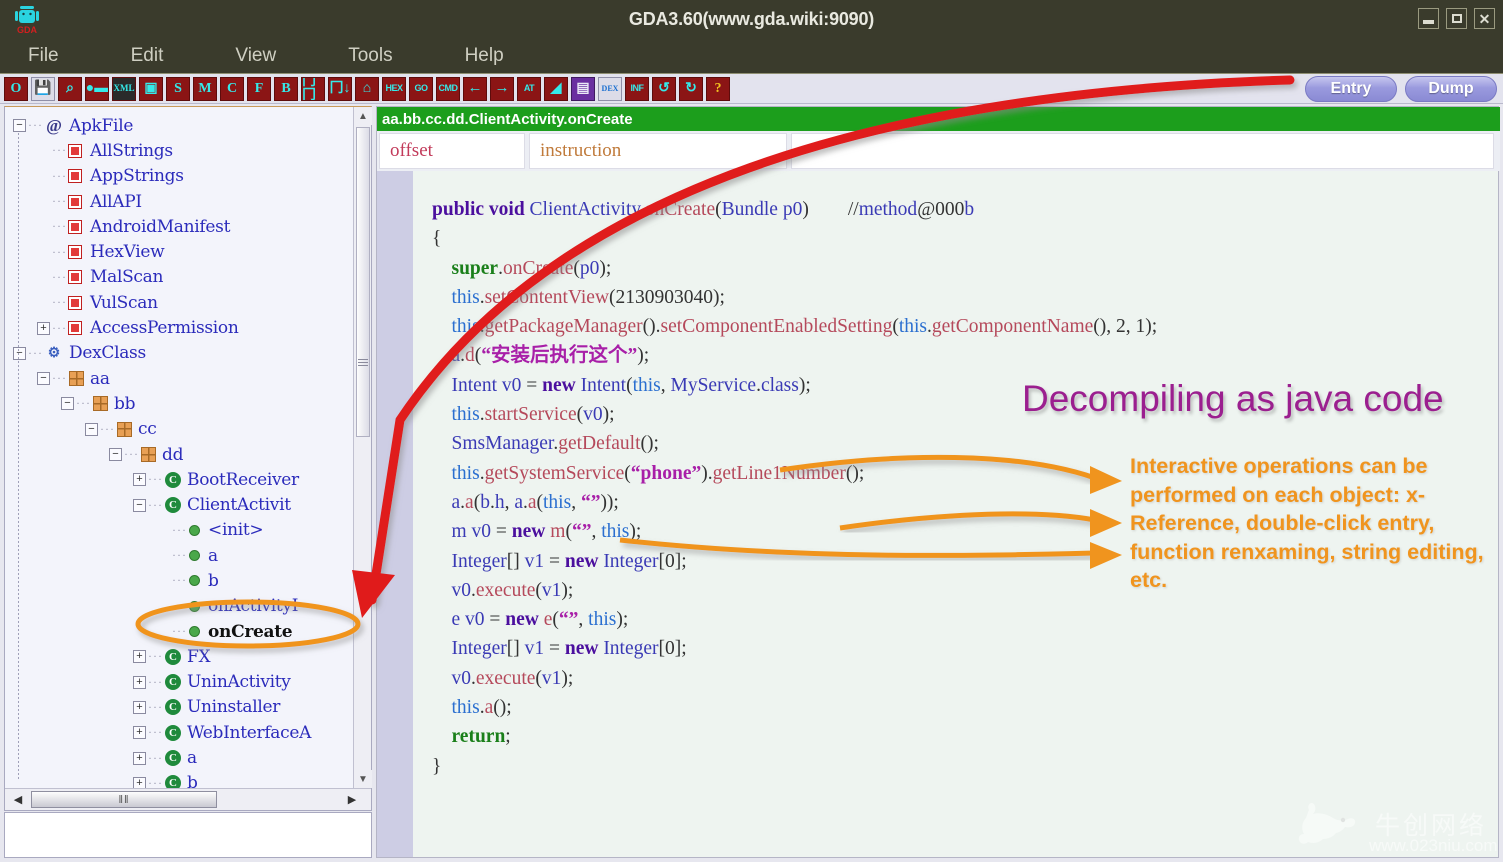 This screenshot has width=1503, height=862. Describe the element at coordinates (205, 88) in the screenshot. I see `manifest-button: M` at that location.